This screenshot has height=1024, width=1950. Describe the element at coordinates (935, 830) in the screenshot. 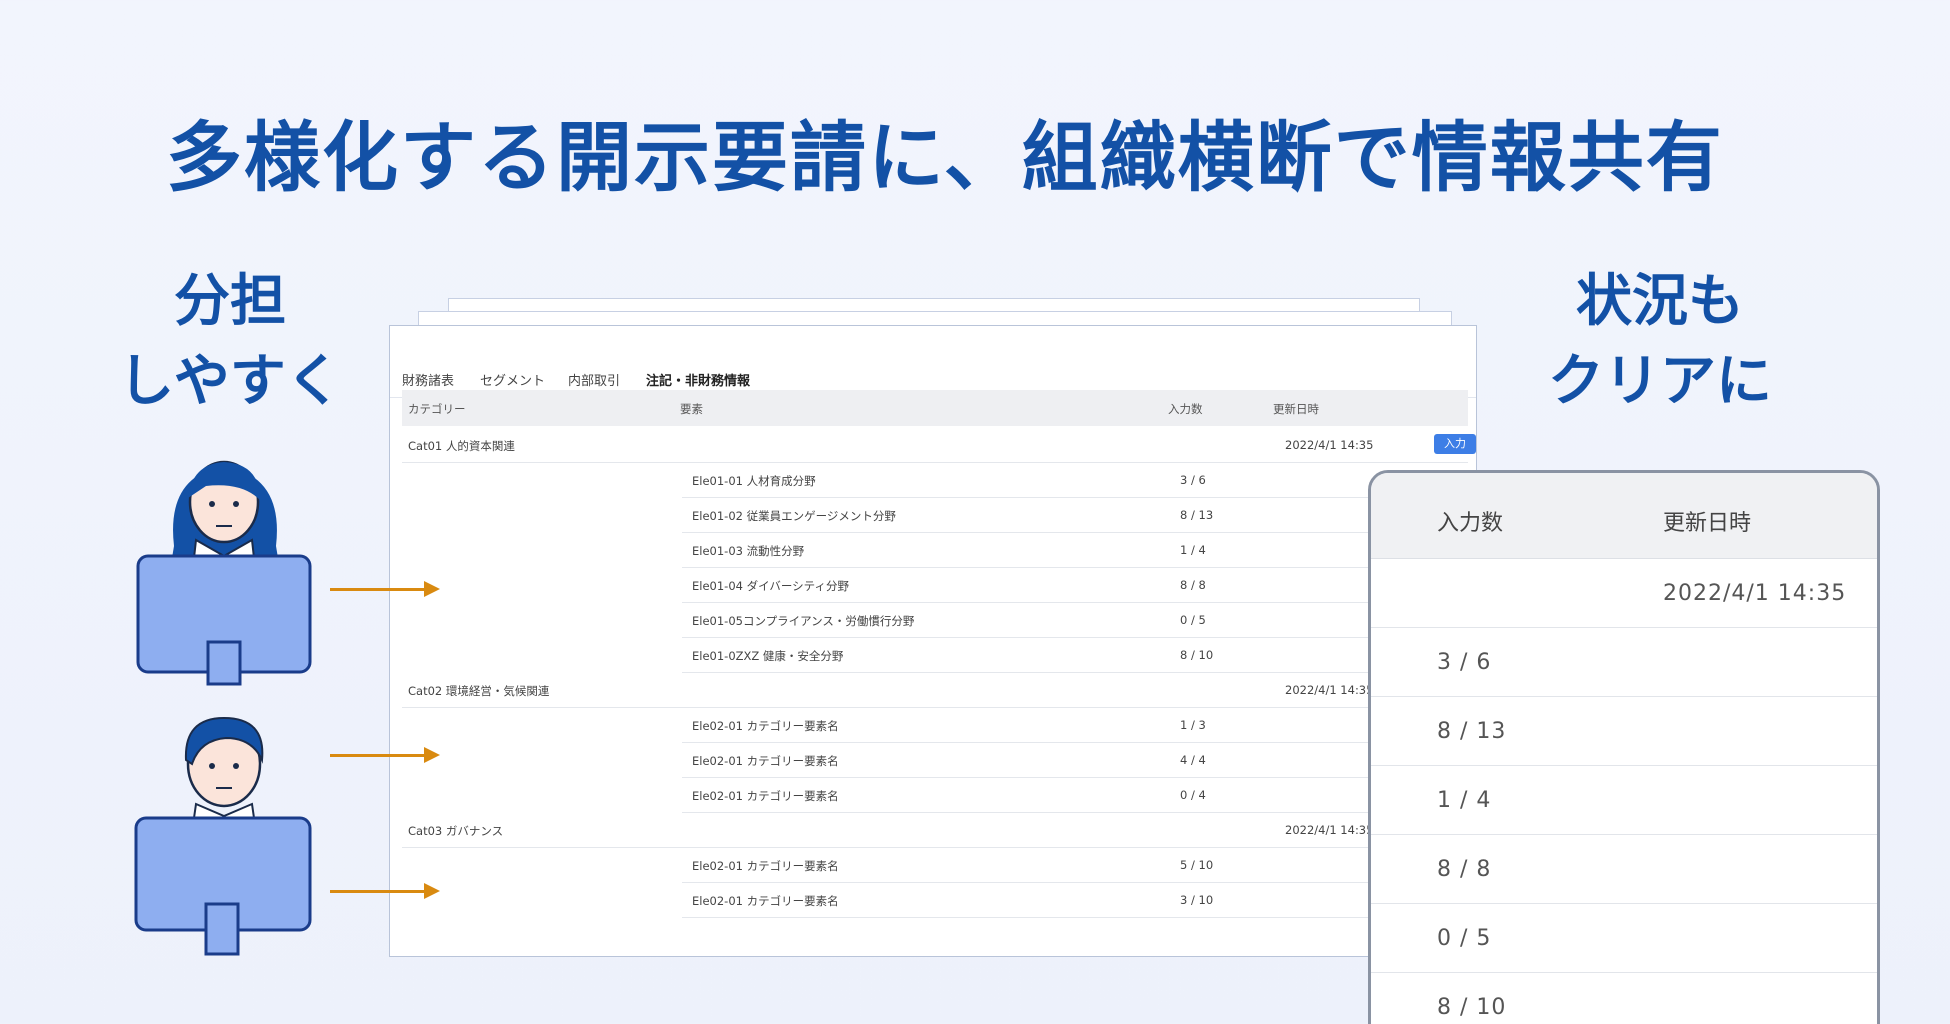

I see `category-row: Cat03 ガバナンス 2022/4/1 14:35` at that location.